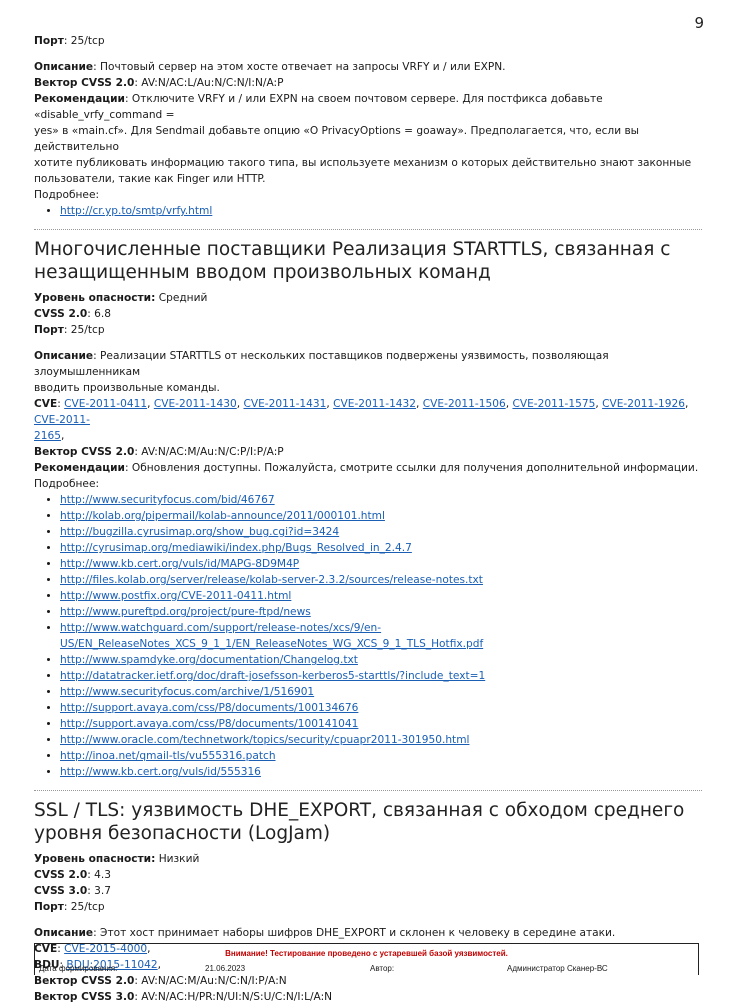 This screenshot has width=732, height=1005. Describe the element at coordinates (209, 83) in the screenshot. I see `vector-text: : AV:N/AC:L/Au:N/C:N/I:N/A:P` at that location.